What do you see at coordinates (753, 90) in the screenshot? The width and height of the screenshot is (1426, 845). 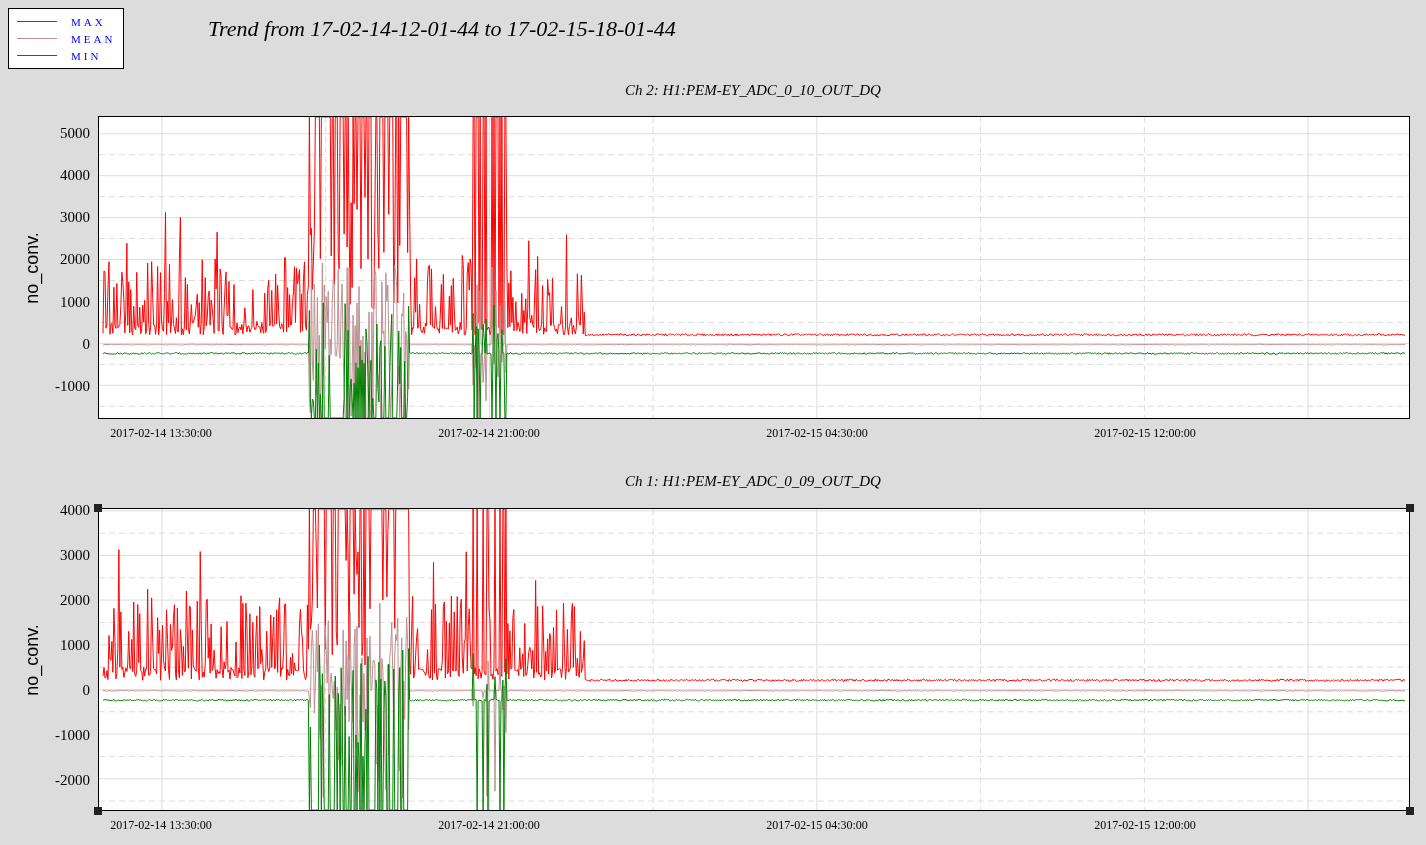 I see `channel-title: Ch 2: H1:PEM-EY_ADC_0_10_OUT_DQ` at bounding box center [753, 90].